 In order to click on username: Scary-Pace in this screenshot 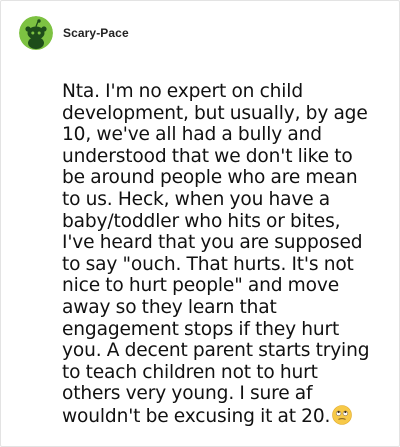, I will do `click(96, 33)`.